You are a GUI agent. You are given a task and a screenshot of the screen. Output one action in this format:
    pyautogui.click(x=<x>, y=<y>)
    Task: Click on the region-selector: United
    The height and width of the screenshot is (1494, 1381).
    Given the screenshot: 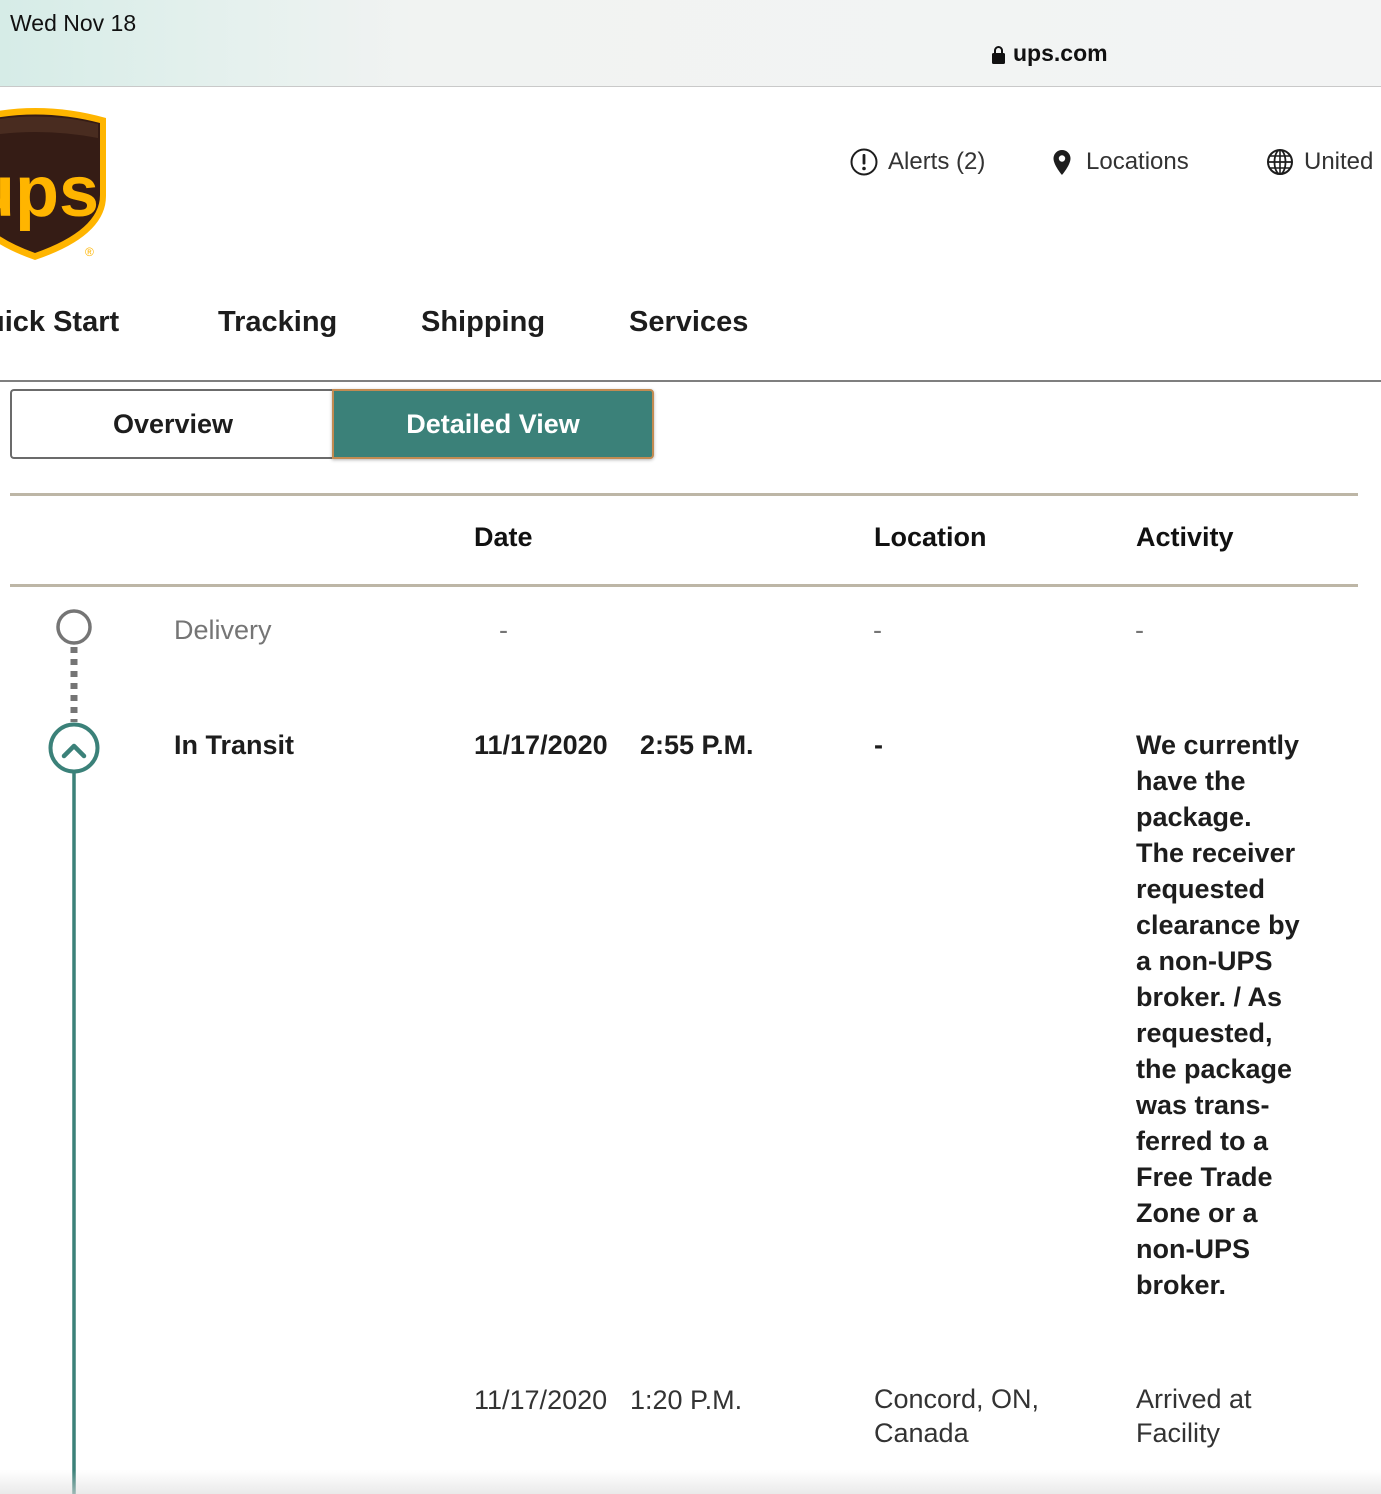 What is the action you would take?
    pyautogui.click(x=1319, y=162)
    